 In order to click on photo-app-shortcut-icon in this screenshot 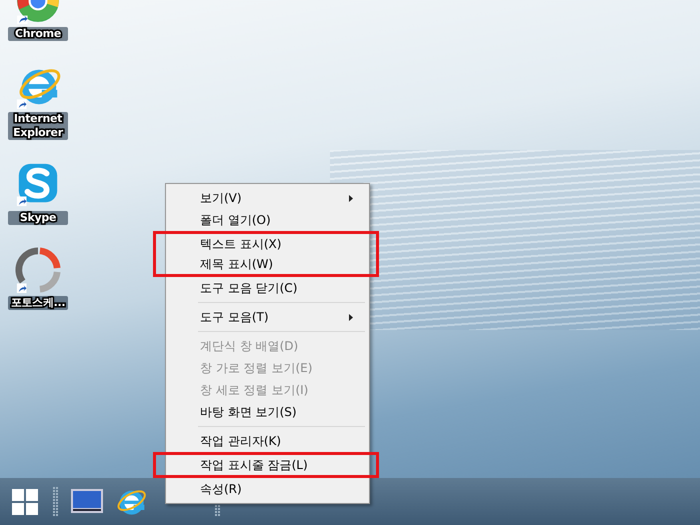, I will do `click(38, 270)`.